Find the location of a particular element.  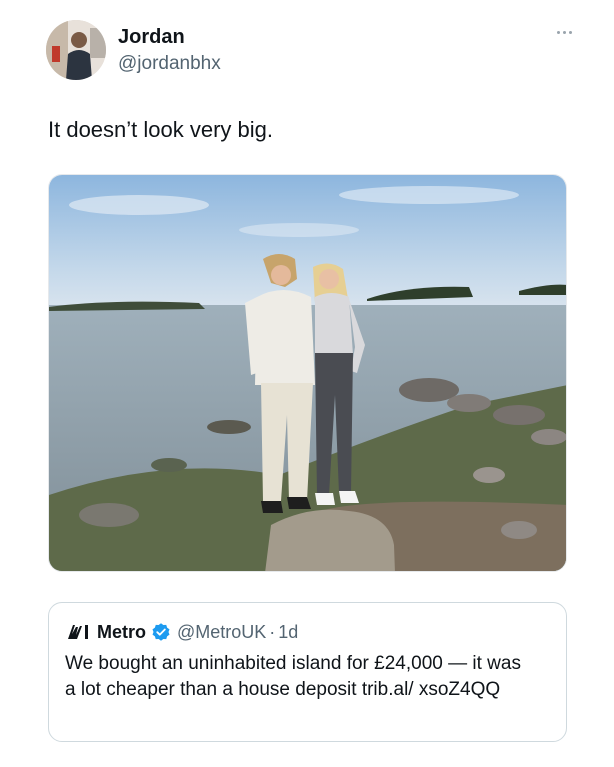

tweet-header: Jordan @jordanbhx is located at coordinates (311, 50).